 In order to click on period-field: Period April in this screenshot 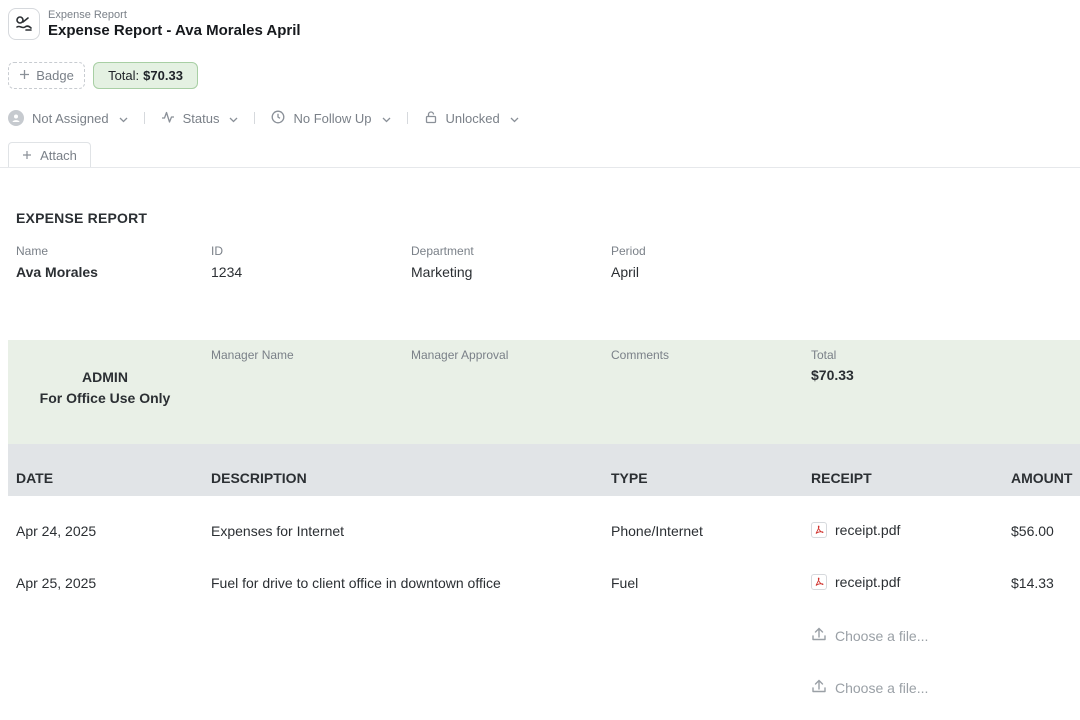, I will do `click(628, 262)`.